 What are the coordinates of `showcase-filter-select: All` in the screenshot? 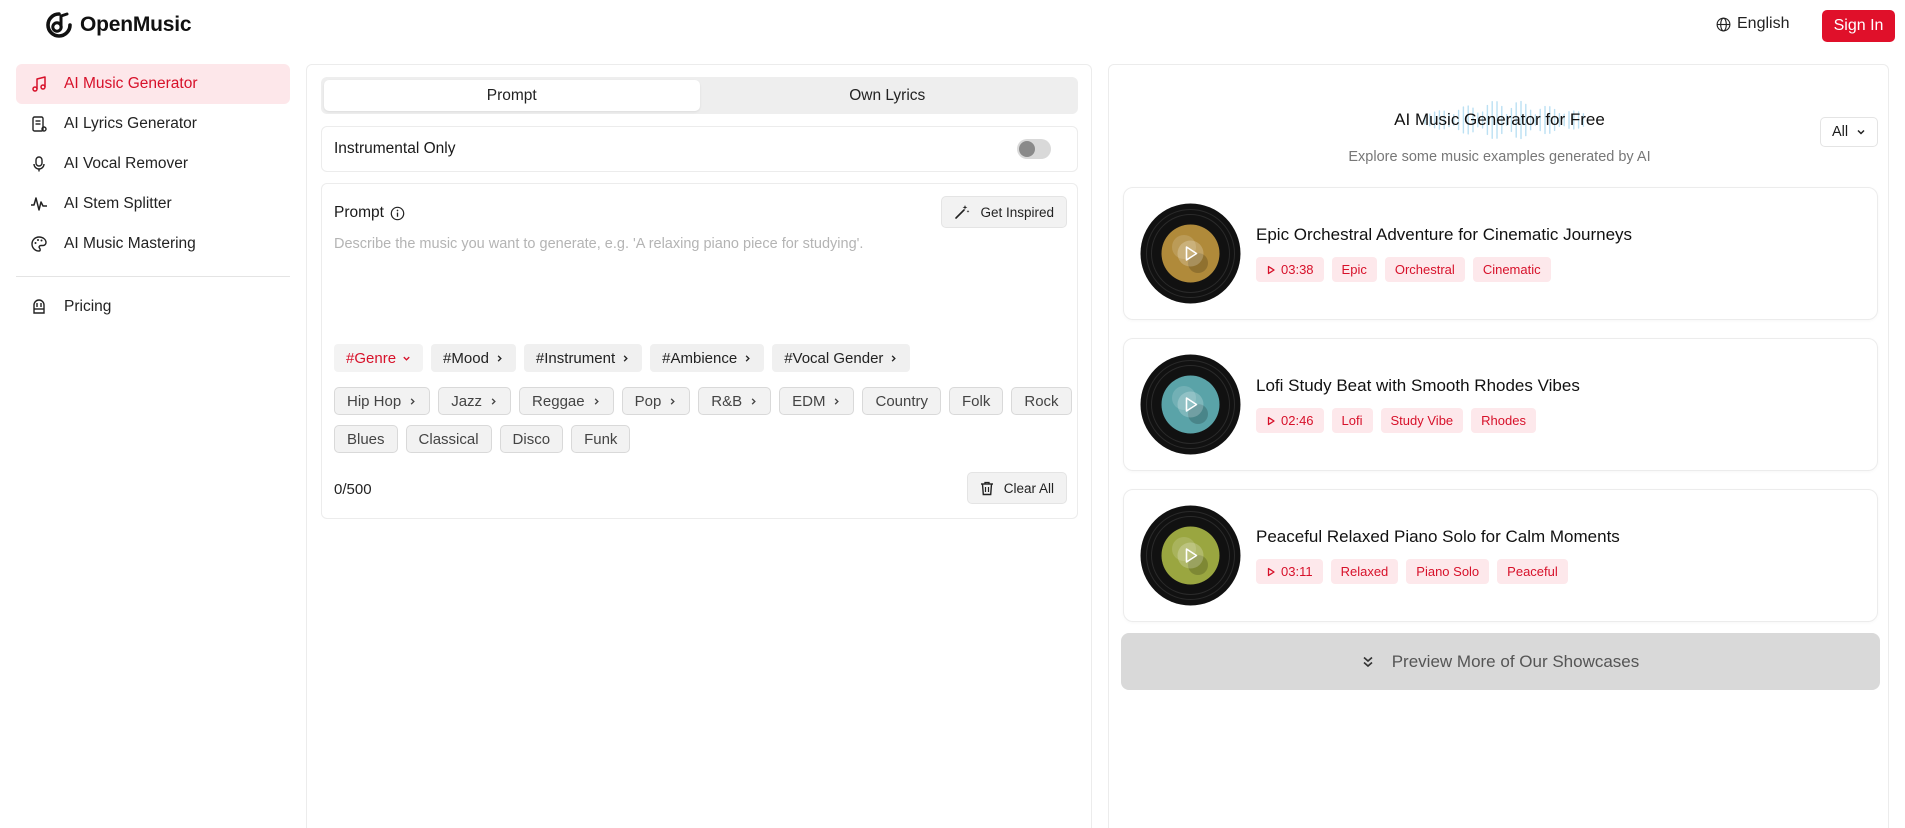 It's located at (1849, 132).